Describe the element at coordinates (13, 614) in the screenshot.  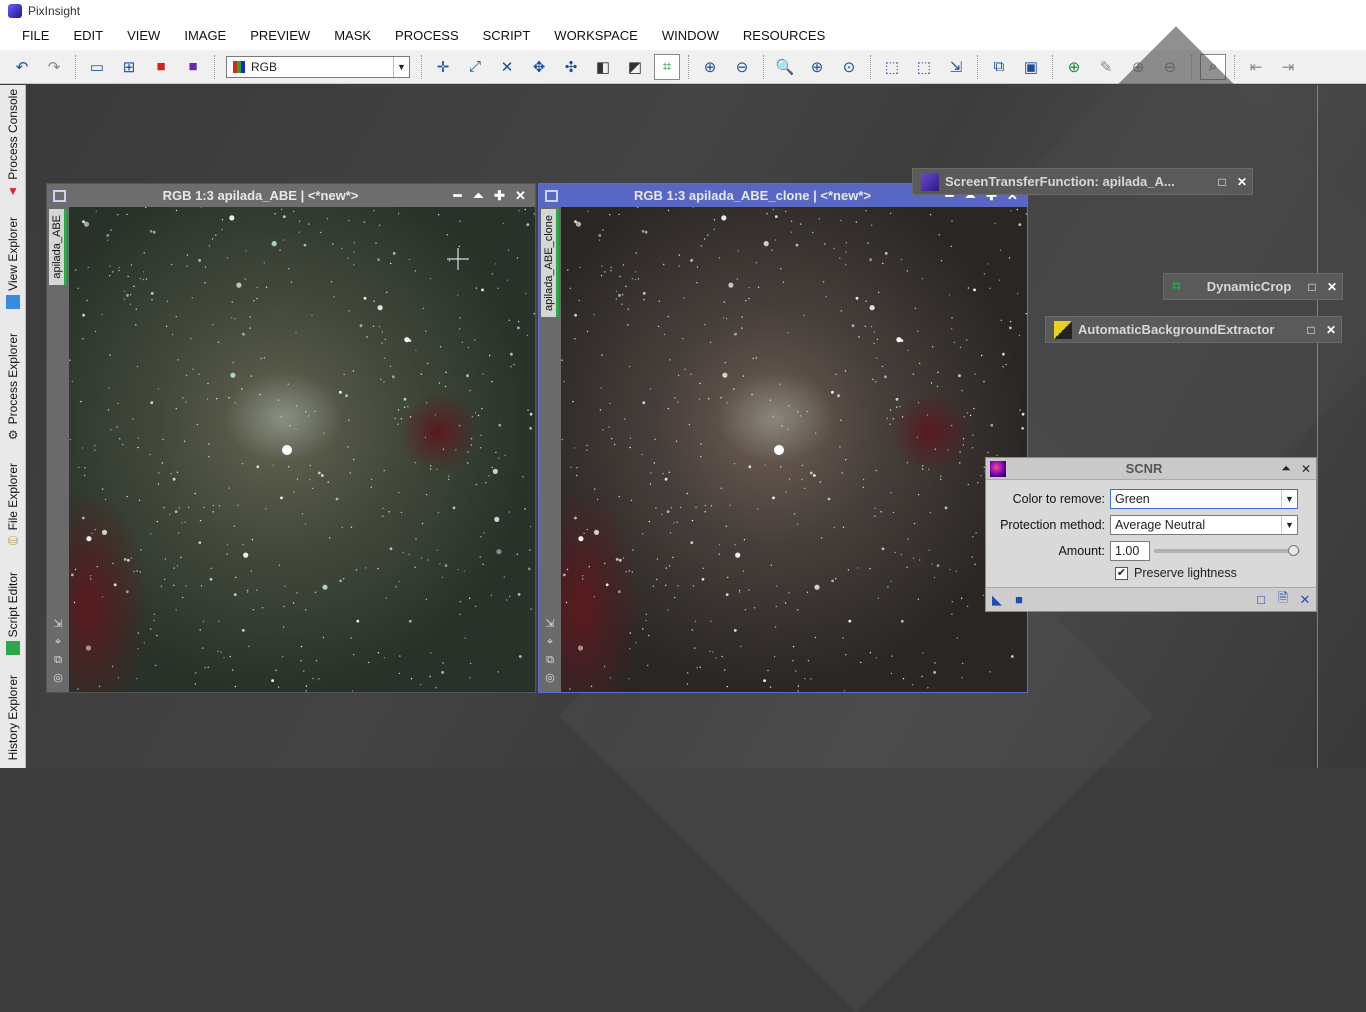
I see `tab-script-editor: Script Editor` at that location.